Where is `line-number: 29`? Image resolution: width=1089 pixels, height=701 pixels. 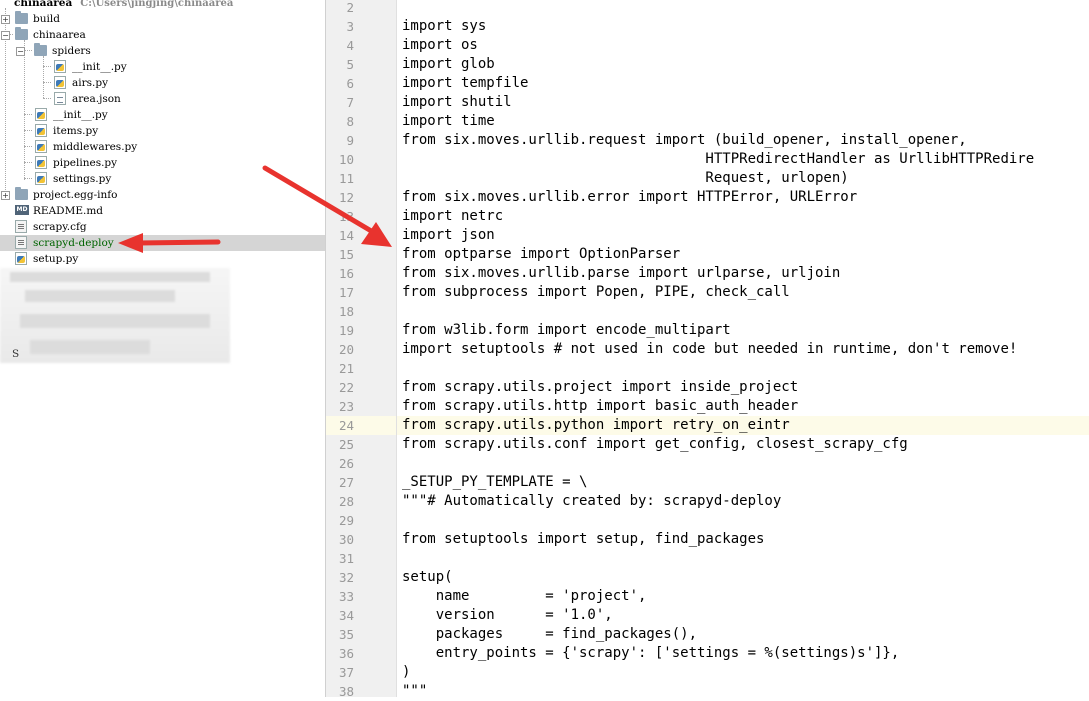
line-number: 29 is located at coordinates (346, 520).